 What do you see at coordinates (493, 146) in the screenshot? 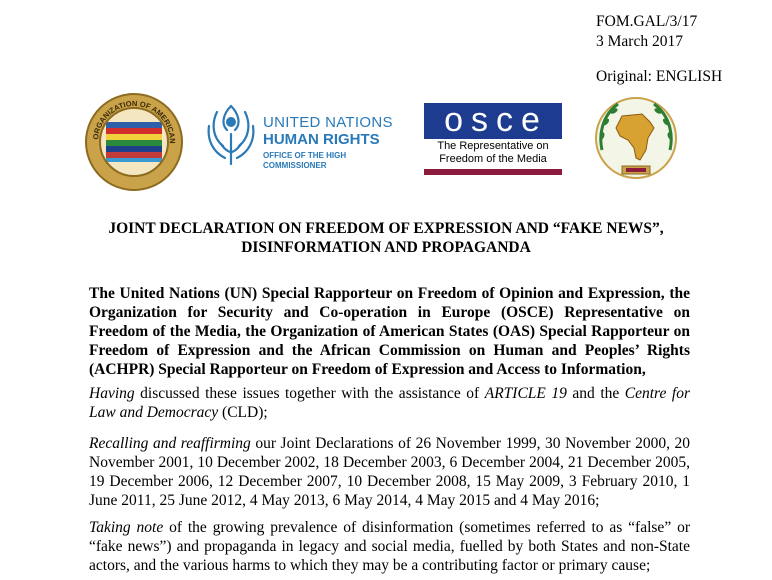
I see `osce-line-1: The Representative on` at bounding box center [493, 146].